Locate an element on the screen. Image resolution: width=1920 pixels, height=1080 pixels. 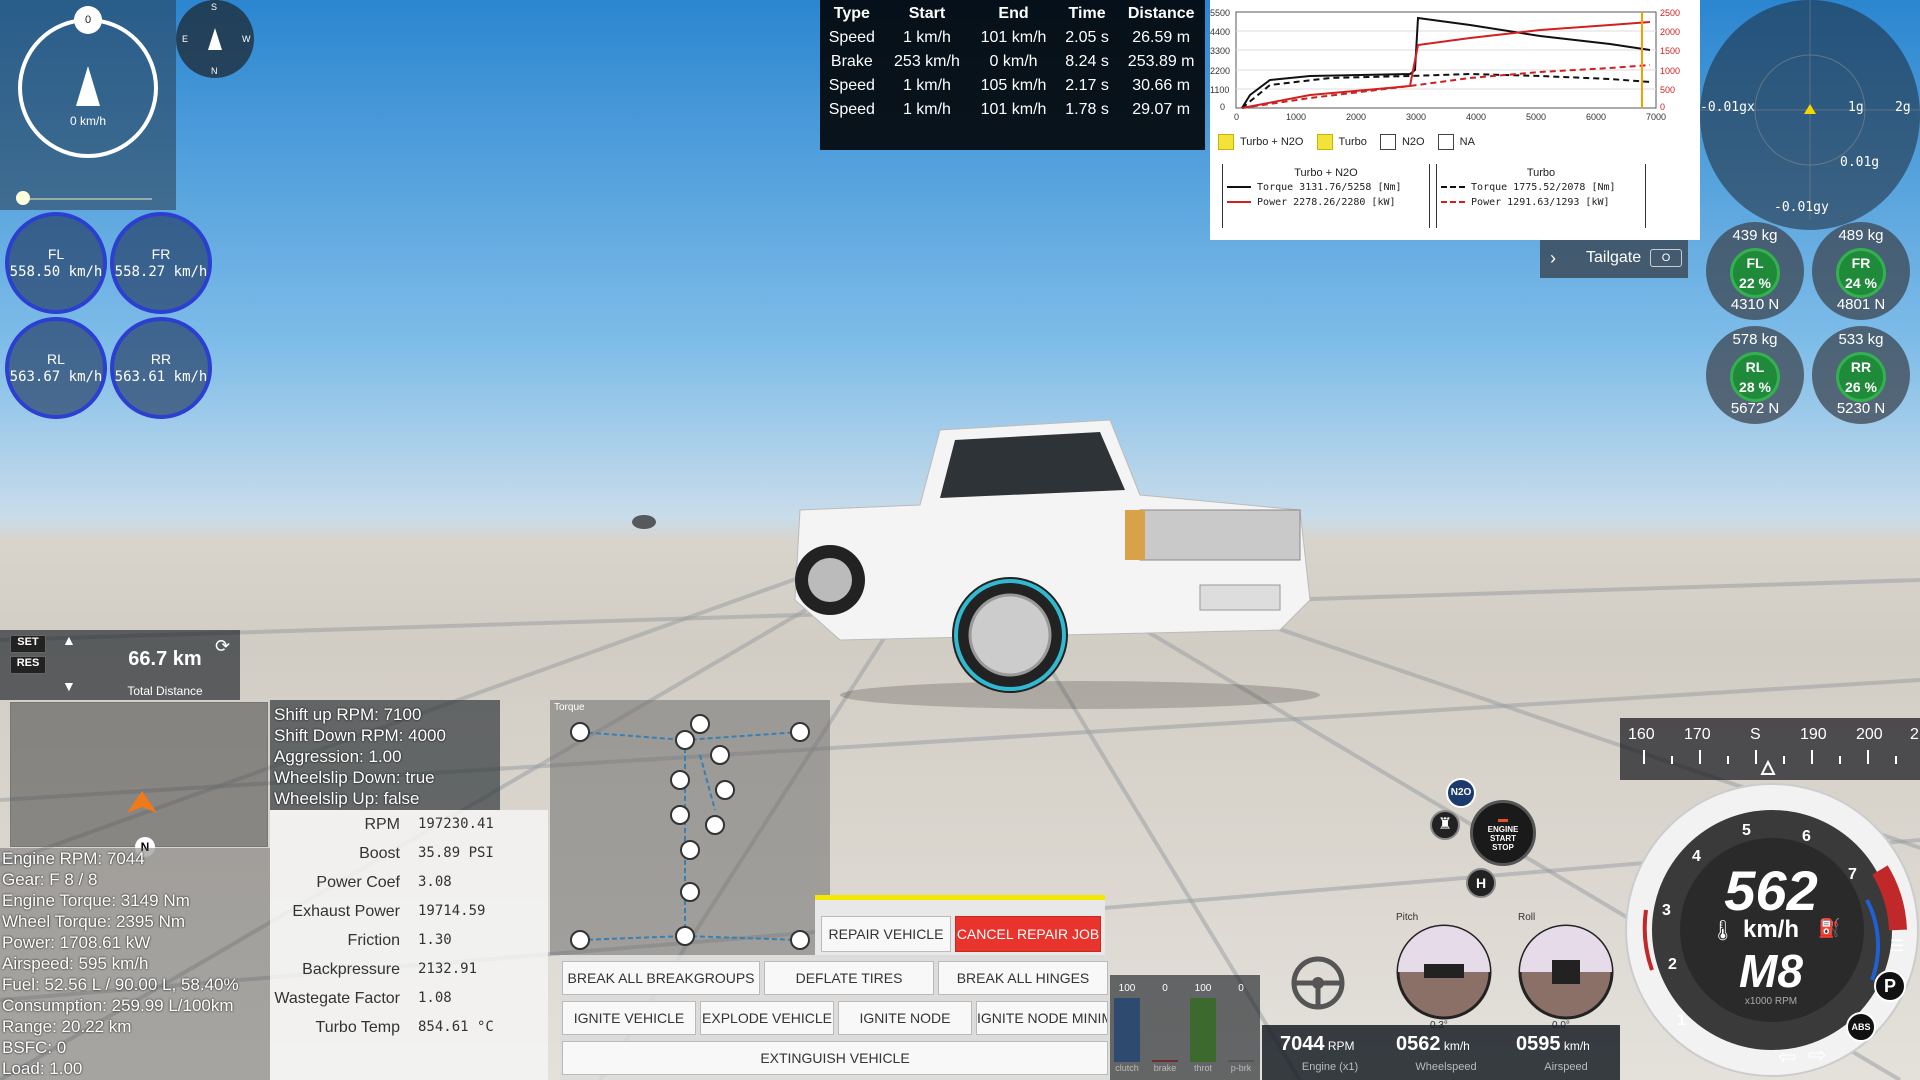
tire-load-badge: RR 26 % is located at coordinates (1861, 377).